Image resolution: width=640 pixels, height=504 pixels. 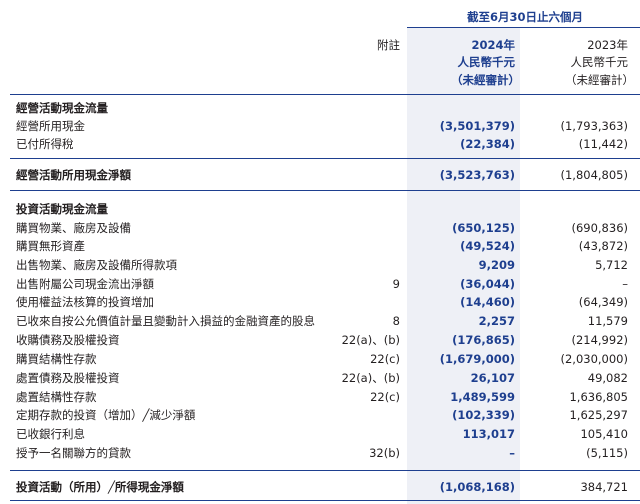 What do you see at coordinates (598, 415) in the screenshot?
I see `value-2023: 1,625,297` at bounding box center [598, 415].